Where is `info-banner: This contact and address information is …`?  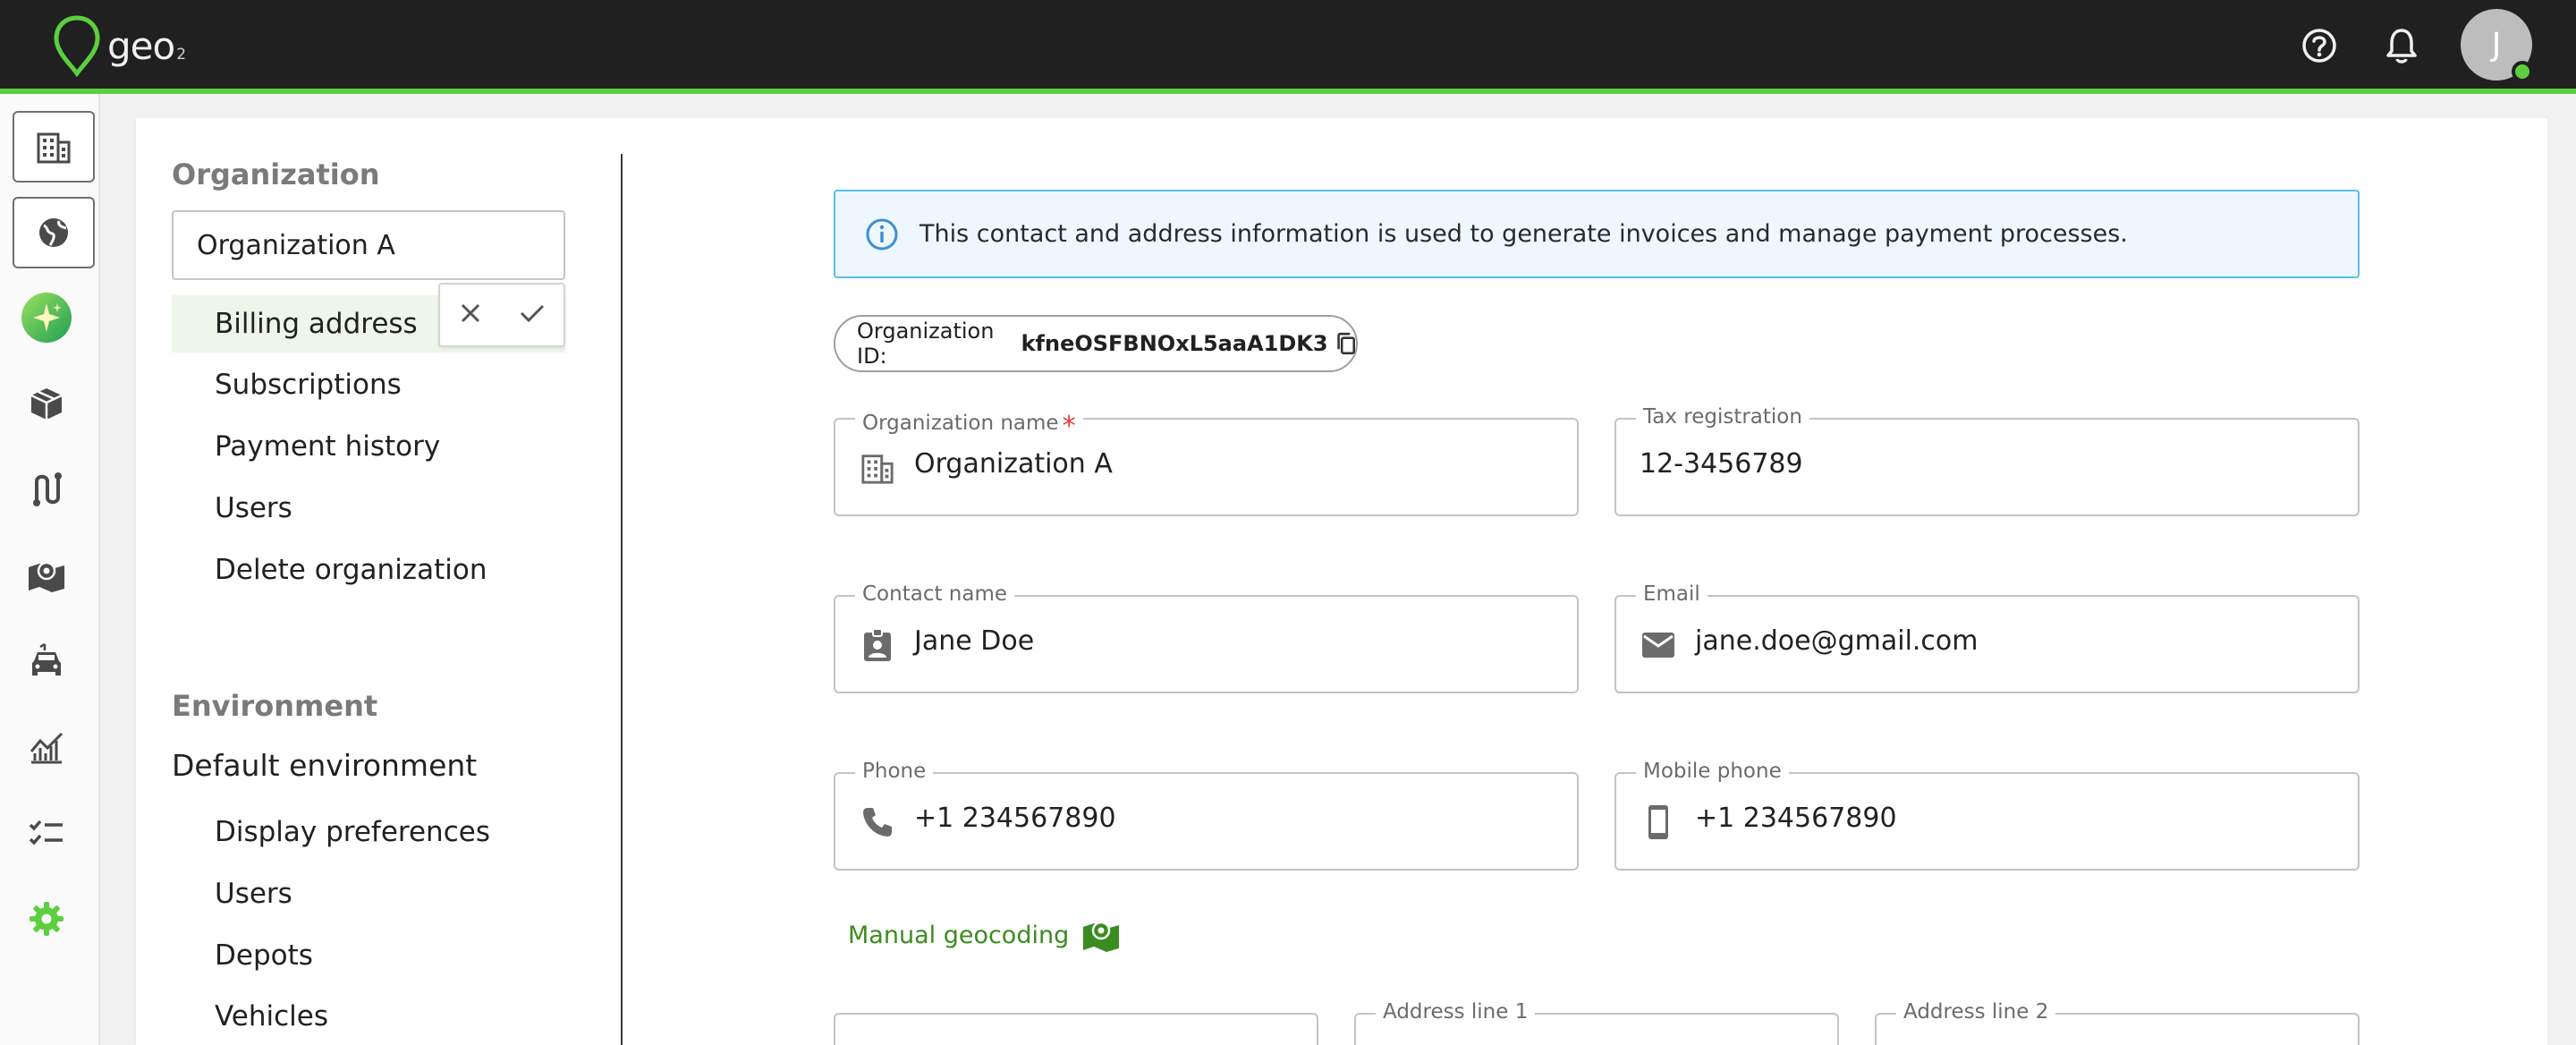
info-banner: This contact and address information is … is located at coordinates (1597, 234).